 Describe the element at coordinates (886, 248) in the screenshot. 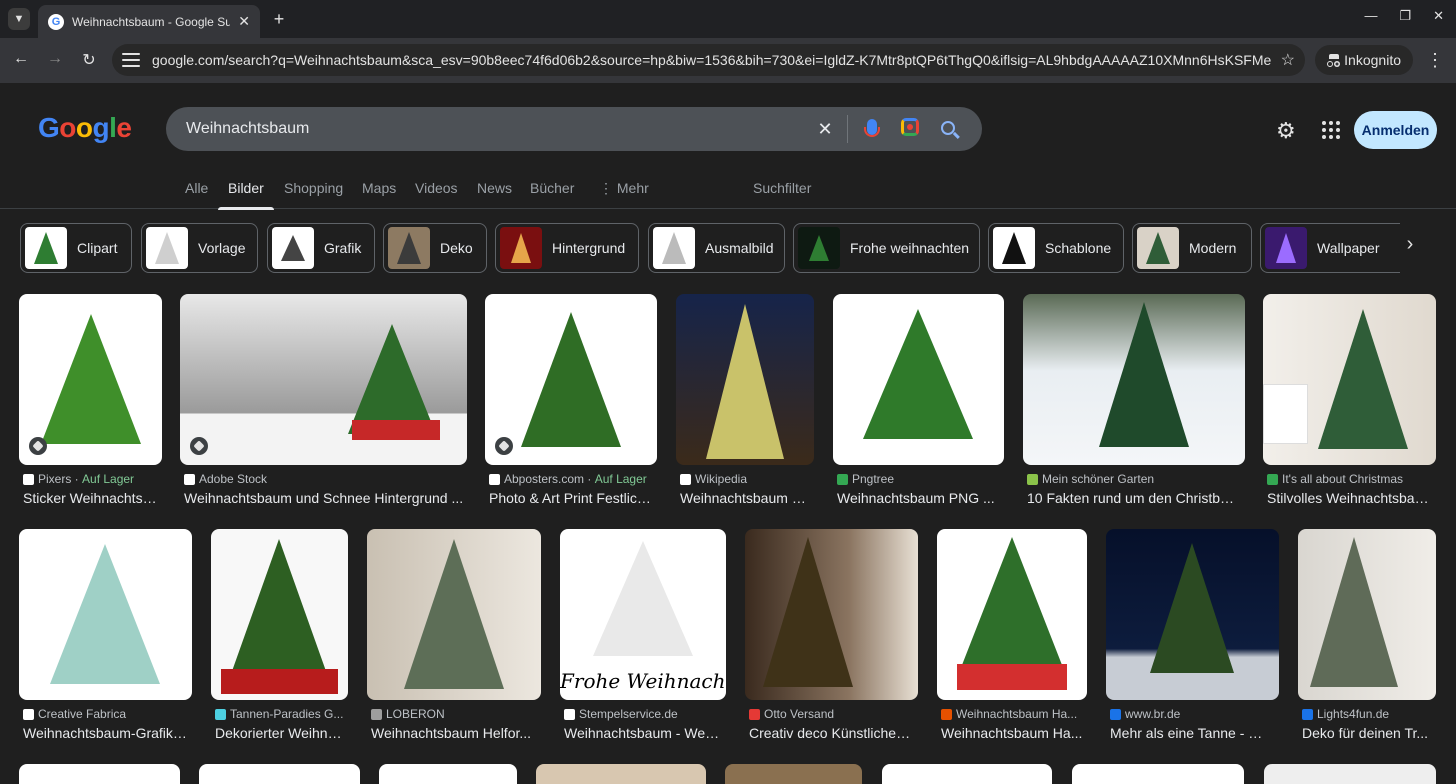

I see `chip-frohe-weihnachten: Frohe weihnachten` at that location.